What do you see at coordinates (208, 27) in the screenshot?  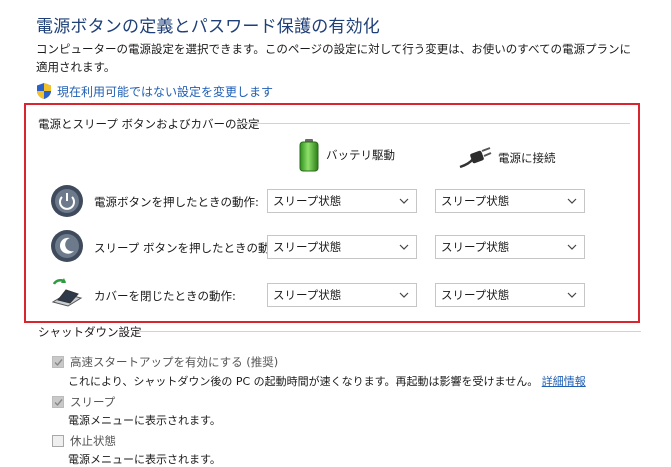 I see `page-title: 電源ボタンの定義とパスワード保護の有効化` at bounding box center [208, 27].